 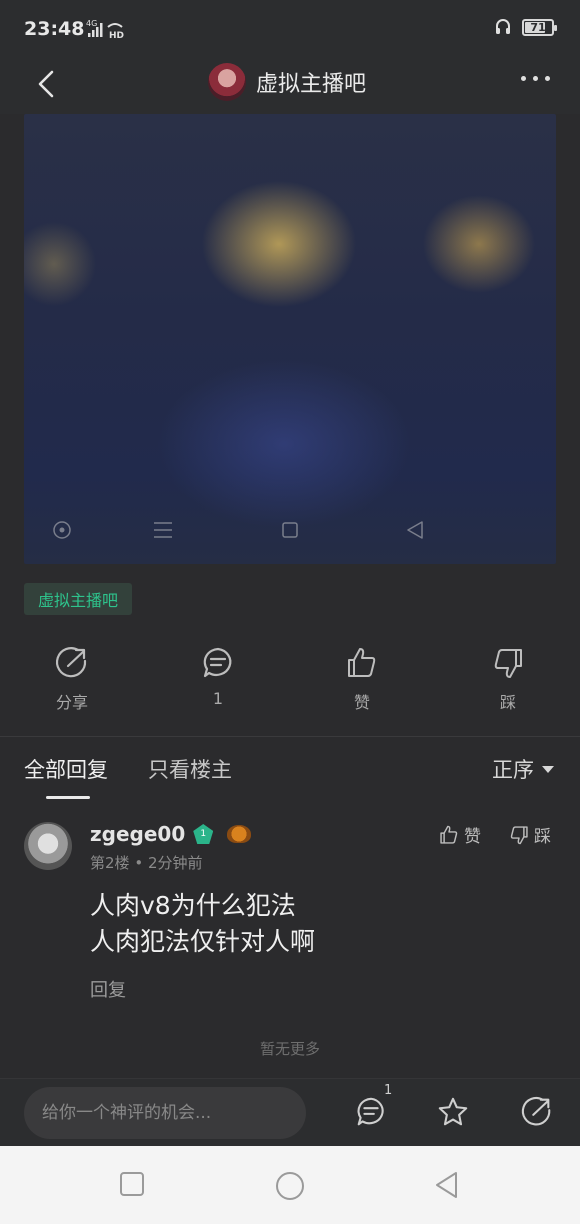 I want to click on comment-time: 2分钟前, so click(x=175, y=863).